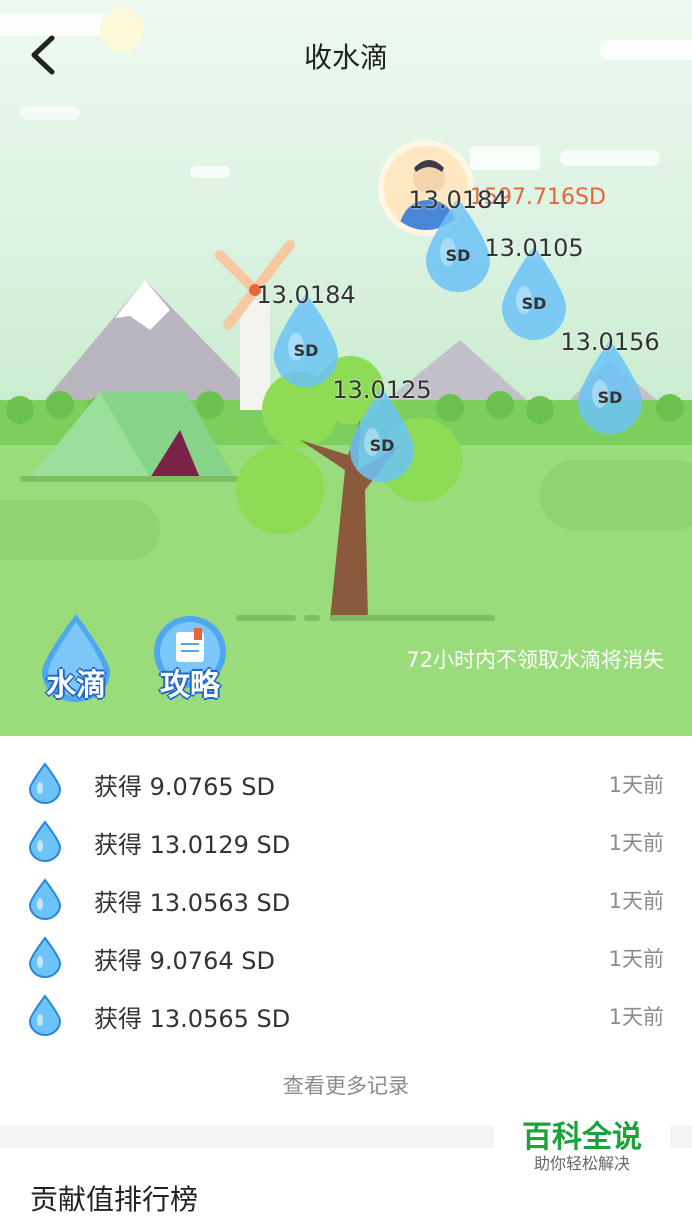  What do you see at coordinates (76, 685) in the screenshot?
I see `water-button-label: 水滴` at bounding box center [76, 685].